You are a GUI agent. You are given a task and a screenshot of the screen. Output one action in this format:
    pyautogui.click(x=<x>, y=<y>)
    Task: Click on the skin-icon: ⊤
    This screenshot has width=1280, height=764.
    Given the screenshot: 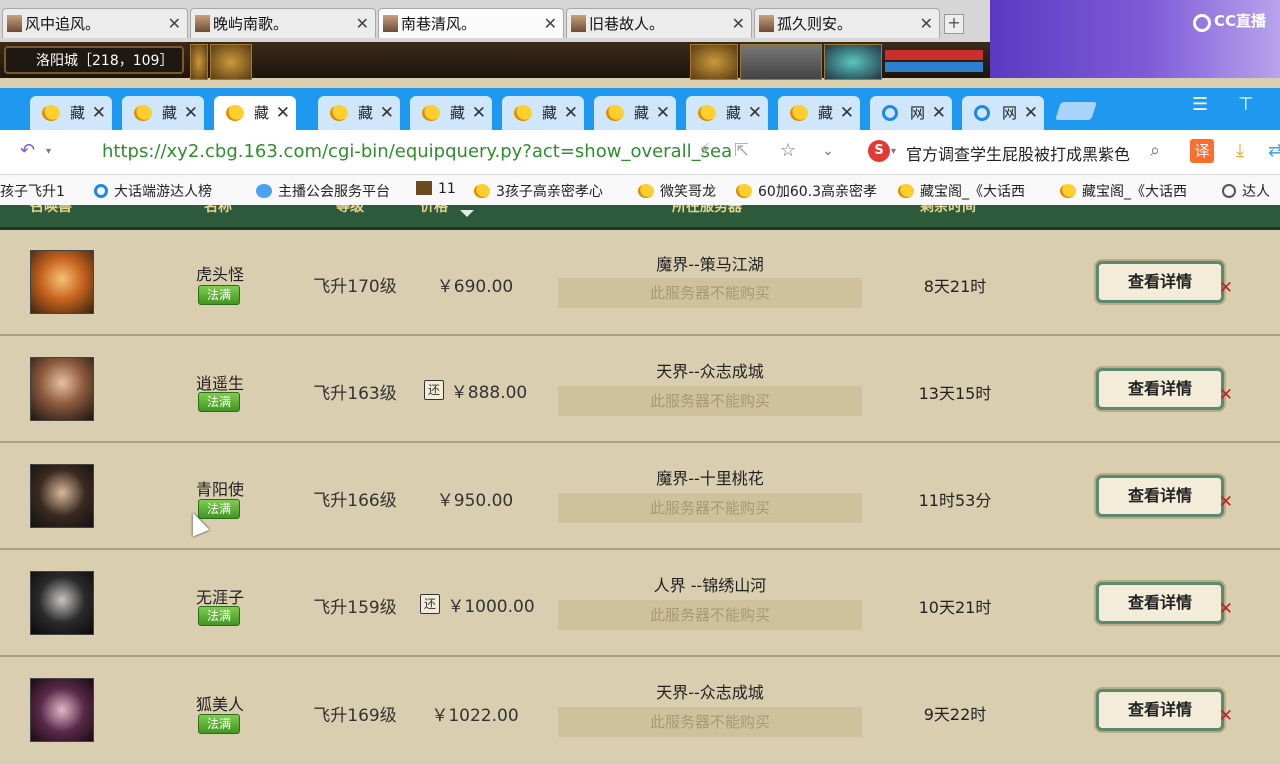 What is the action you would take?
    pyautogui.click(x=1246, y=104)
    